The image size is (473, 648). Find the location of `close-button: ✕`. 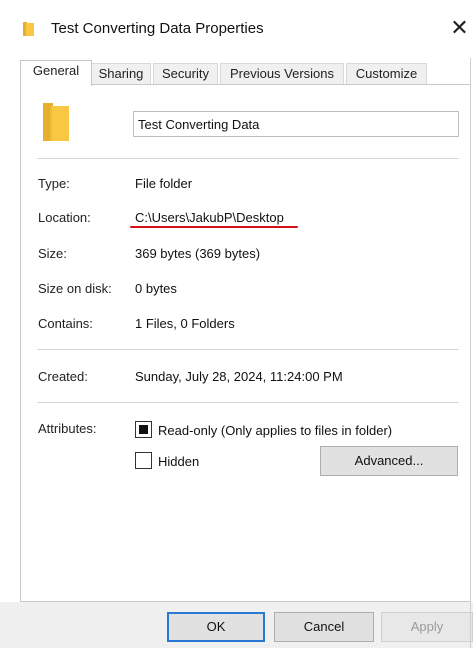

close-button: ✕ is located at coordinates (459, 28).